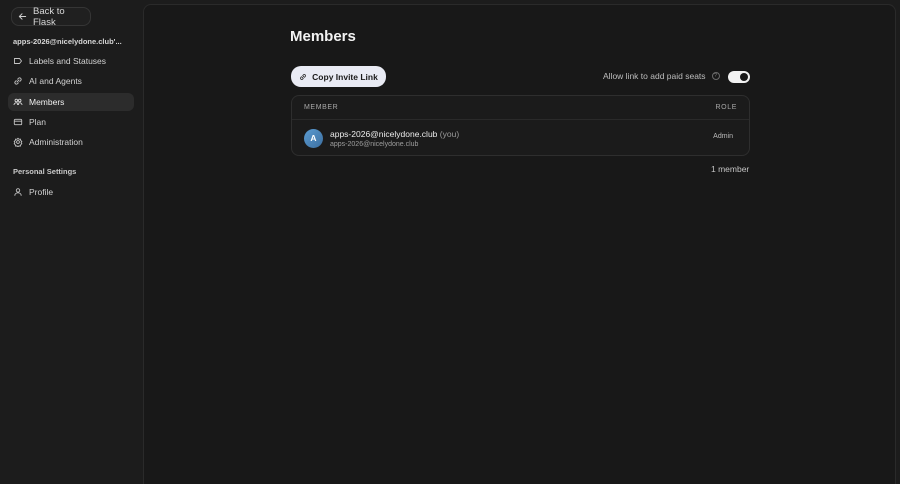  Describe the element at coordinates (18, 192) in the screenshot. I see `user-icon` at that location.